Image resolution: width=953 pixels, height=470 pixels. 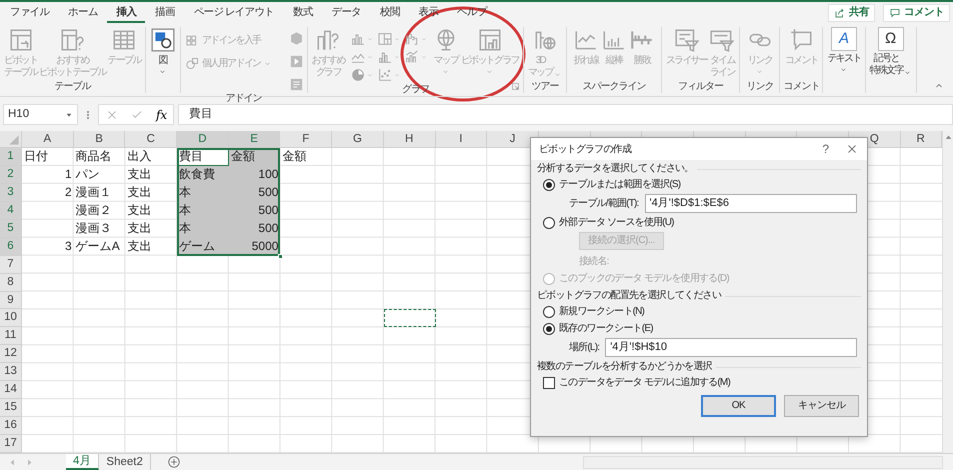 What do you see at coordinates (126, 13) in the screenshot?
I see `ribbon-tab: 挿入` at bounding box center [126, 13].